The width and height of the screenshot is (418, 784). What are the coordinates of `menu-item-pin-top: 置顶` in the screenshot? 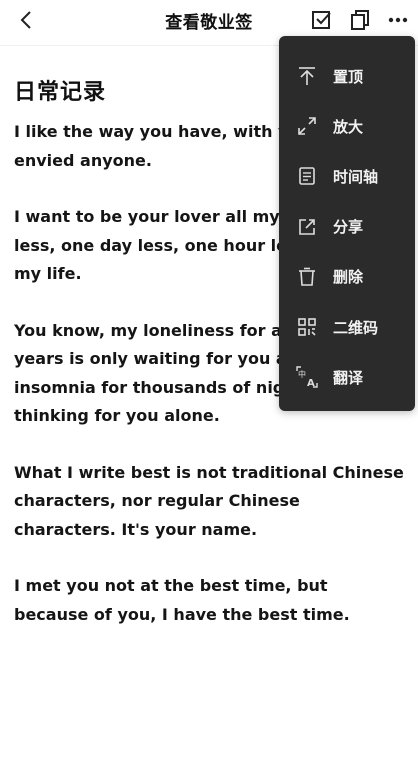 It's located at (347, 76).